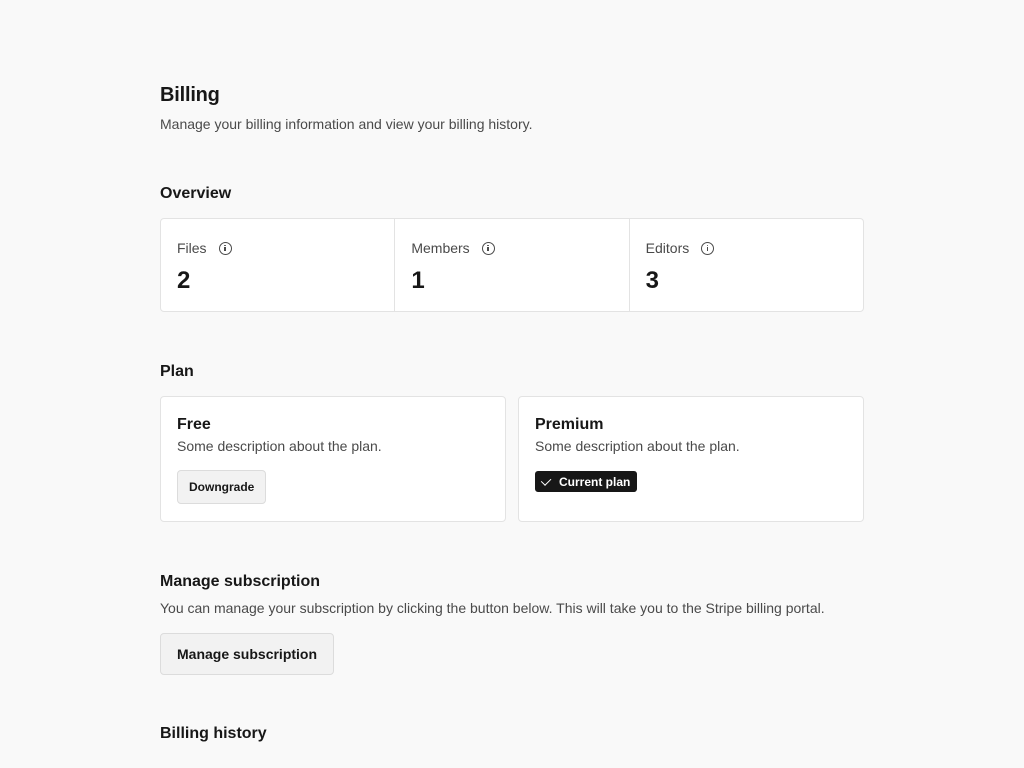 The height and width of the screenshot is (768, 1024). I want to click on stat-files: Files 2, so click(278, 265).